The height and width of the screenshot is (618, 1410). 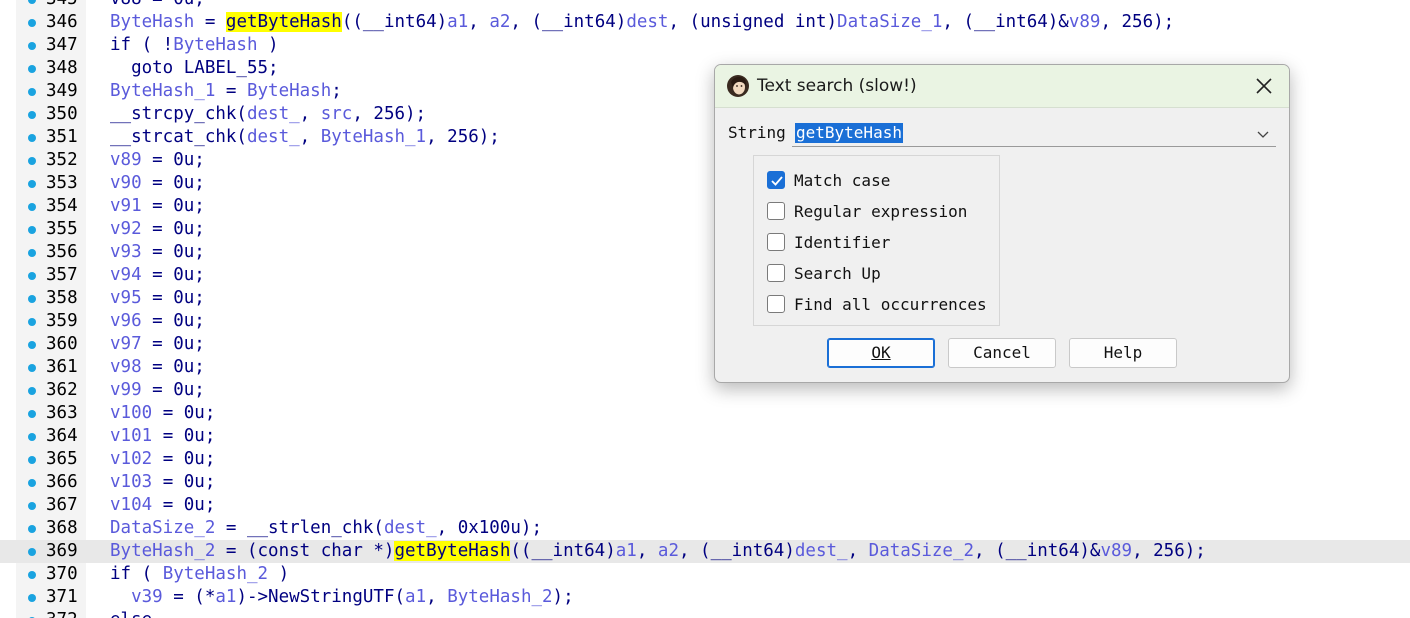 I want to click on line-number: 360, so click(x=62, y=344).